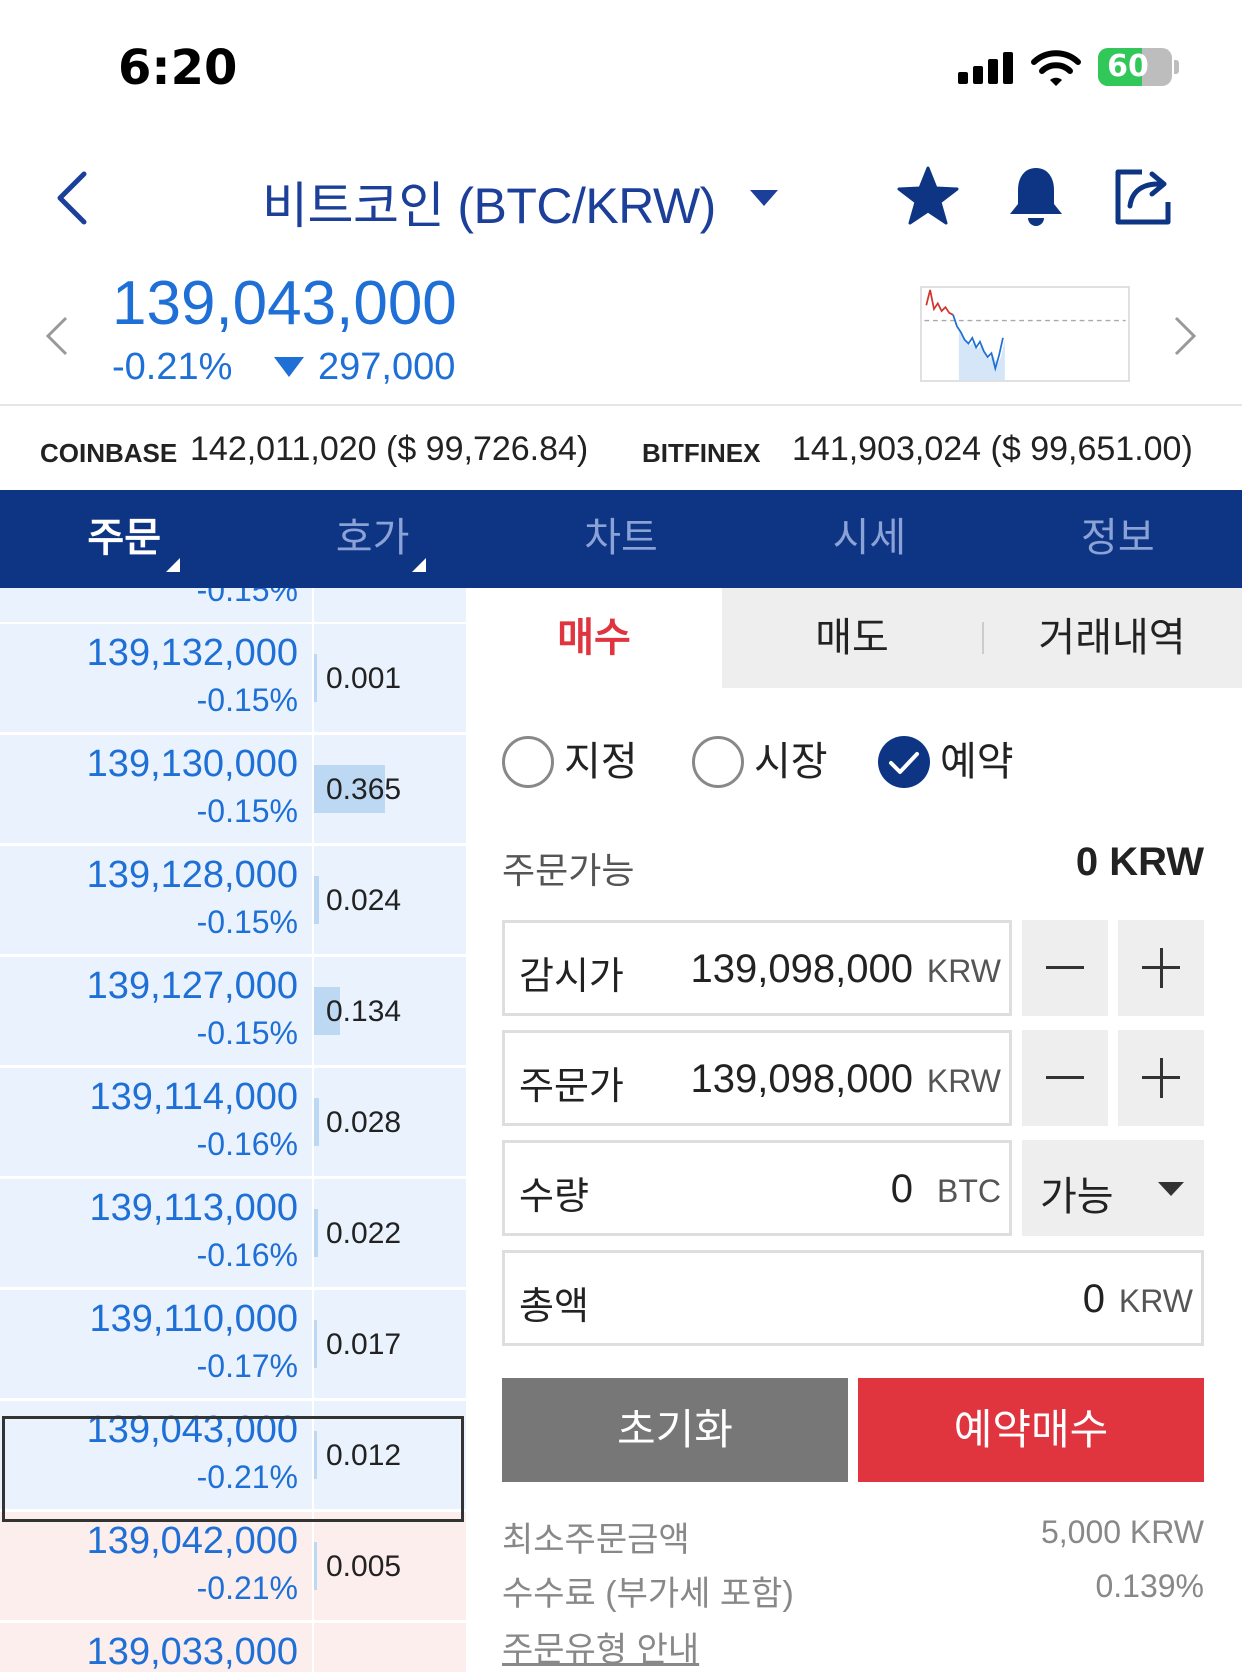 The height and width of the screenshot is (1672, 1242). Describe the element at coordinates (156, 678) in the screenshot. I see `order-book-price-cell: 139,132,000 -0.15%` at that location.